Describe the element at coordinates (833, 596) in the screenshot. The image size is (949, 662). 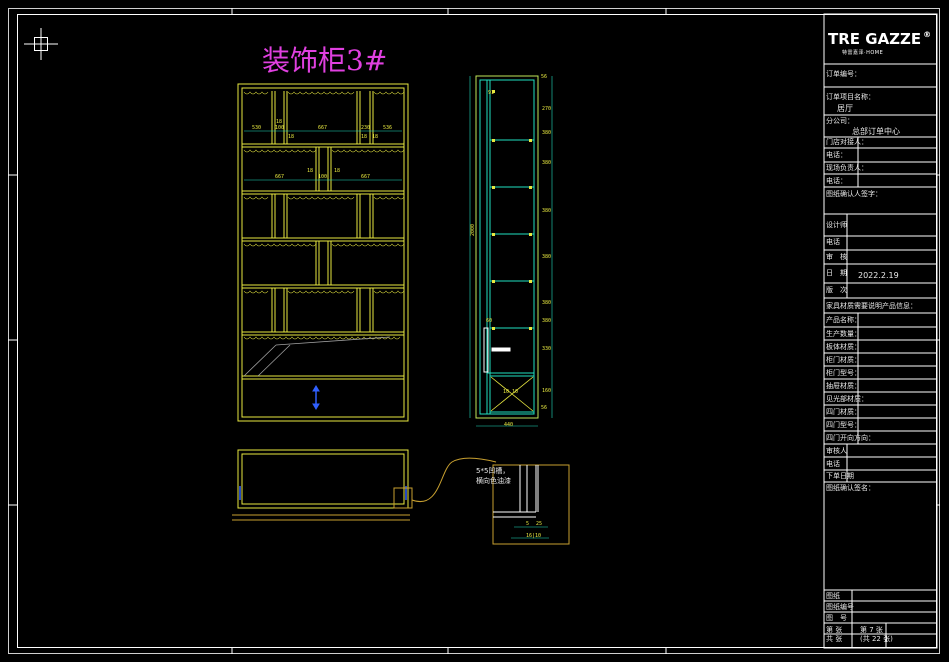
I see `tb-drawing-label: 图纸` at that location.